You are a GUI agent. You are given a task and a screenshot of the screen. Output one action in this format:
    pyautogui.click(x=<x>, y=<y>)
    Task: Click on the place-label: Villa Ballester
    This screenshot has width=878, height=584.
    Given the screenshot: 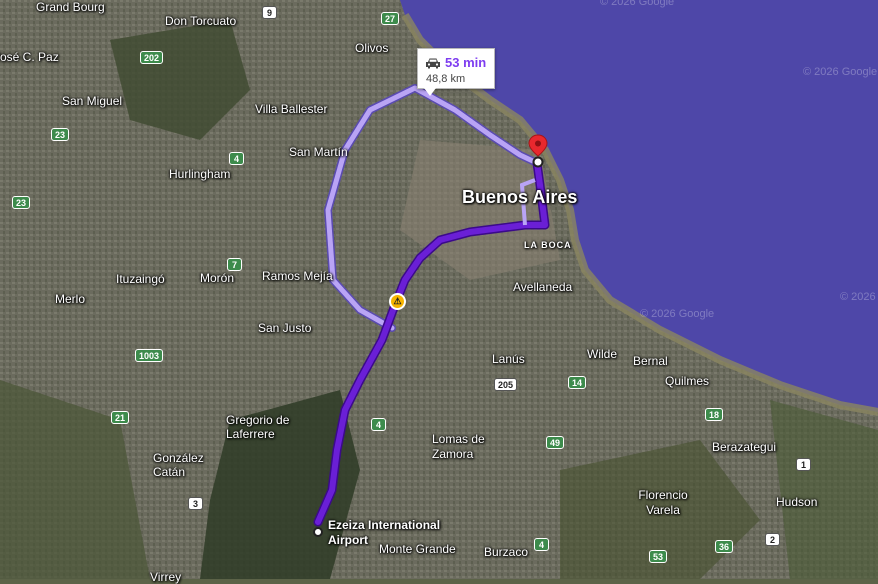 What is the action you would take?
    pyautogui.click(x=291, y=109)
    